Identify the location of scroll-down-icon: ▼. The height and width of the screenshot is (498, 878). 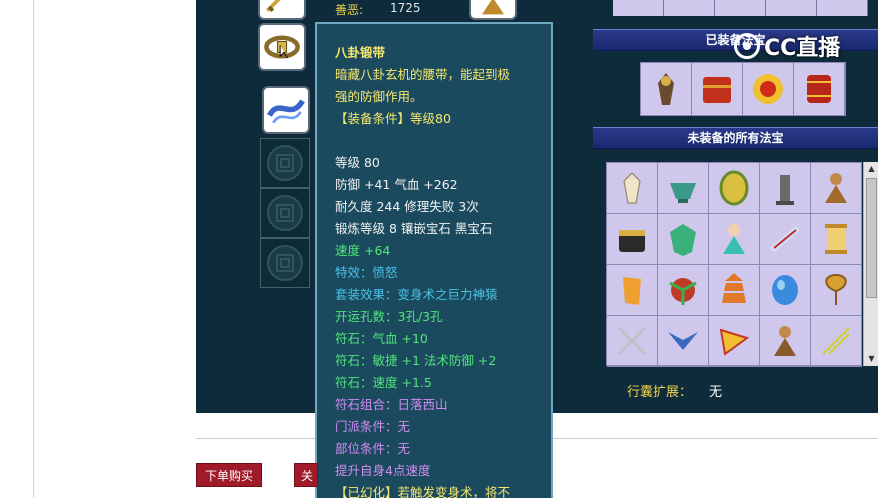
(871, 359).